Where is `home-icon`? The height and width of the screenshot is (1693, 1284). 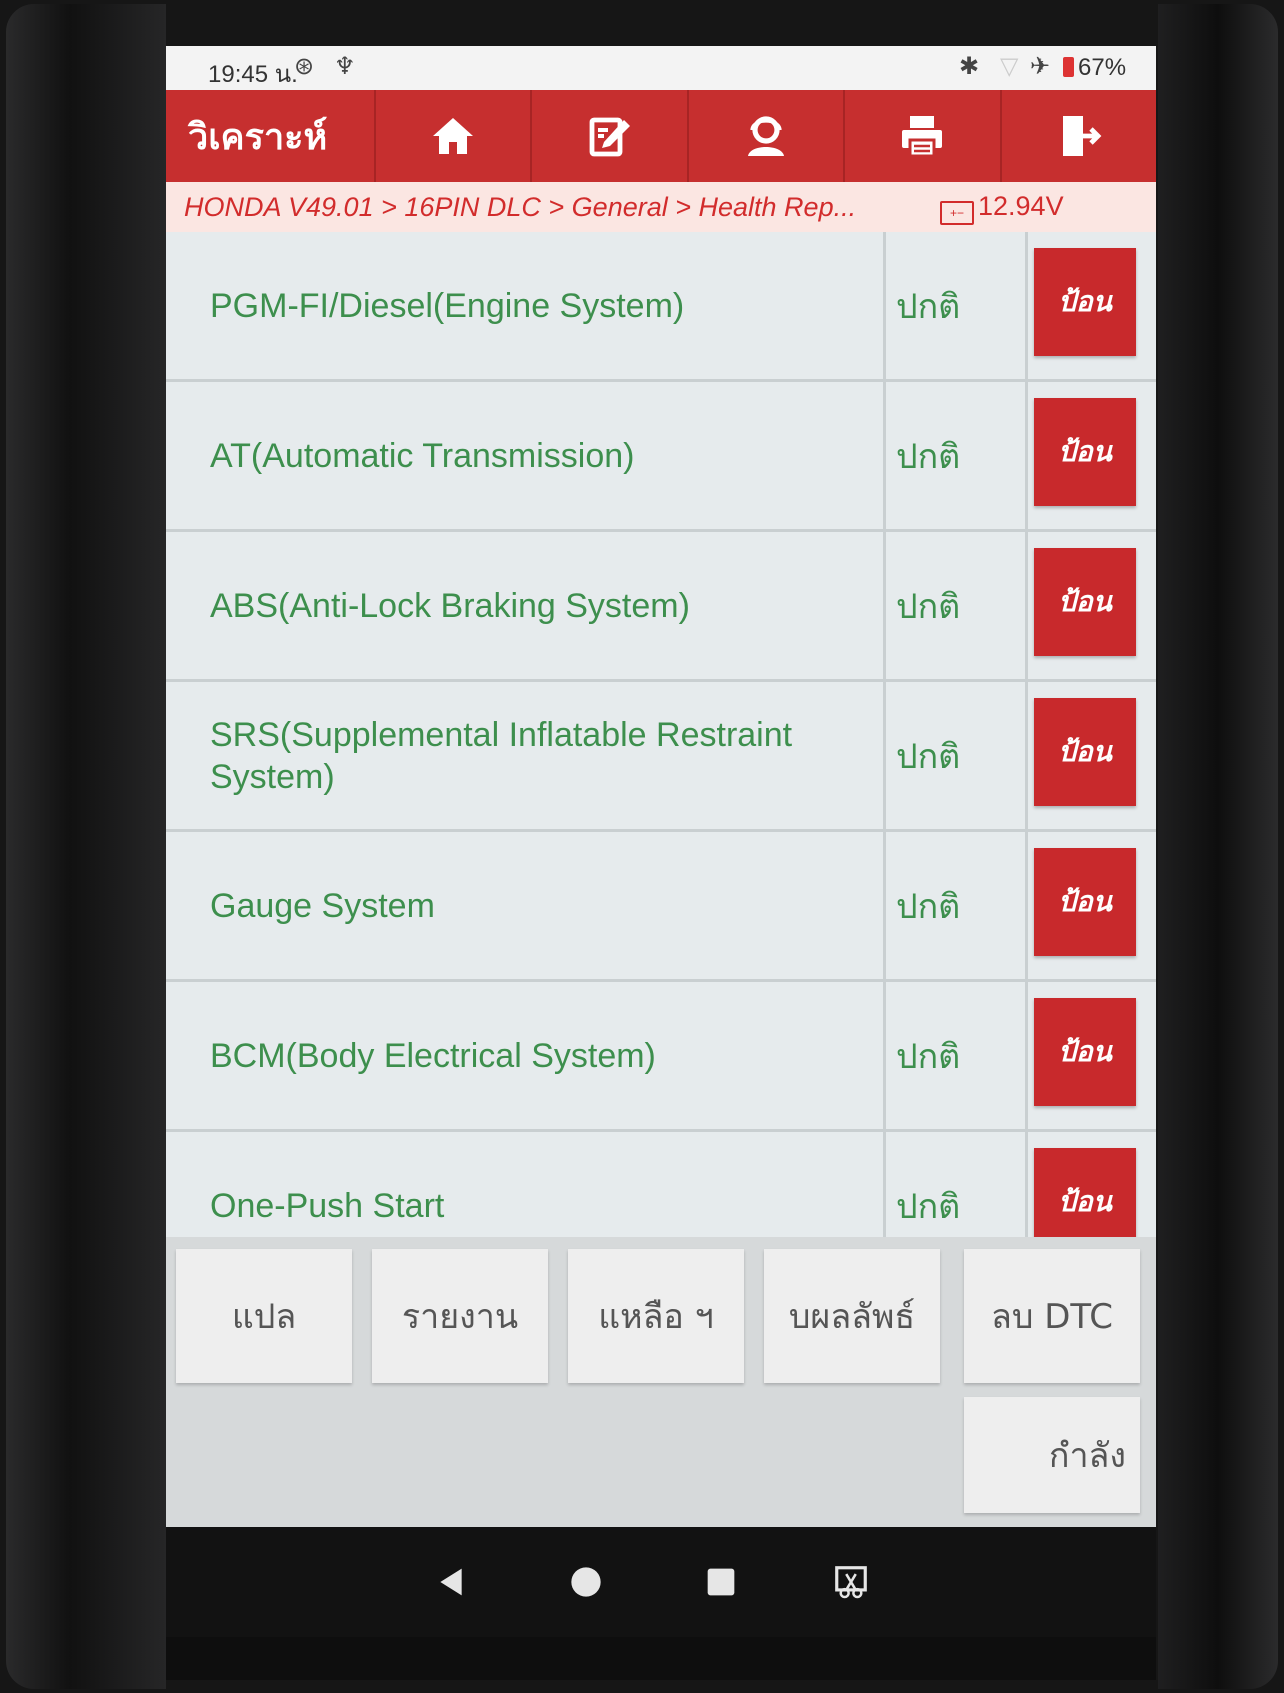
home-icon is located at coordinates (453, 136).